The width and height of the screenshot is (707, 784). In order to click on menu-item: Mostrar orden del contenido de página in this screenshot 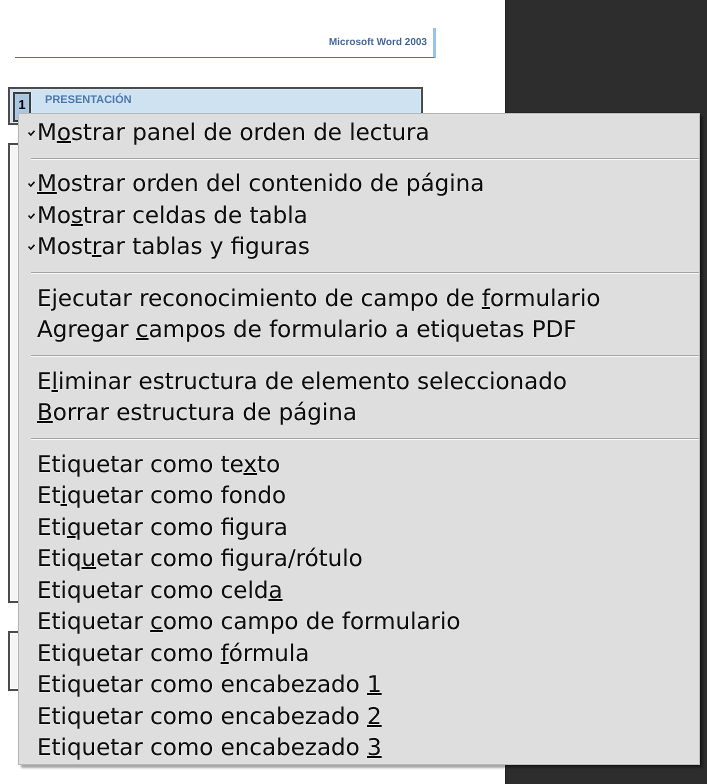, I will do `click(260, 184)`.